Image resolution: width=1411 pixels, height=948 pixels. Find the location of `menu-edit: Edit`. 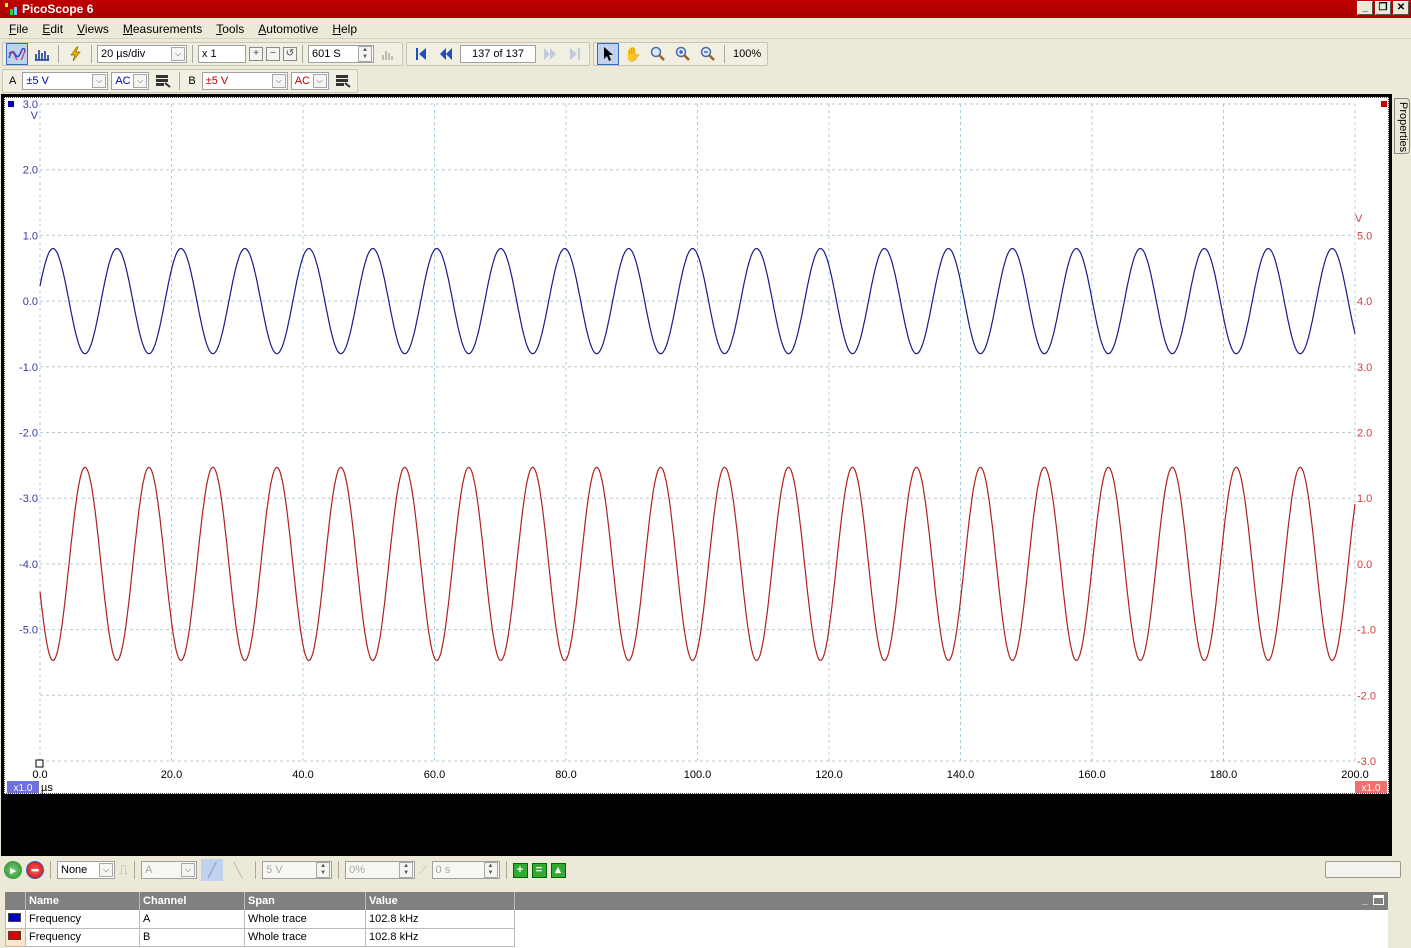

menu-edit: Edit is located at coordinates (52, 29).